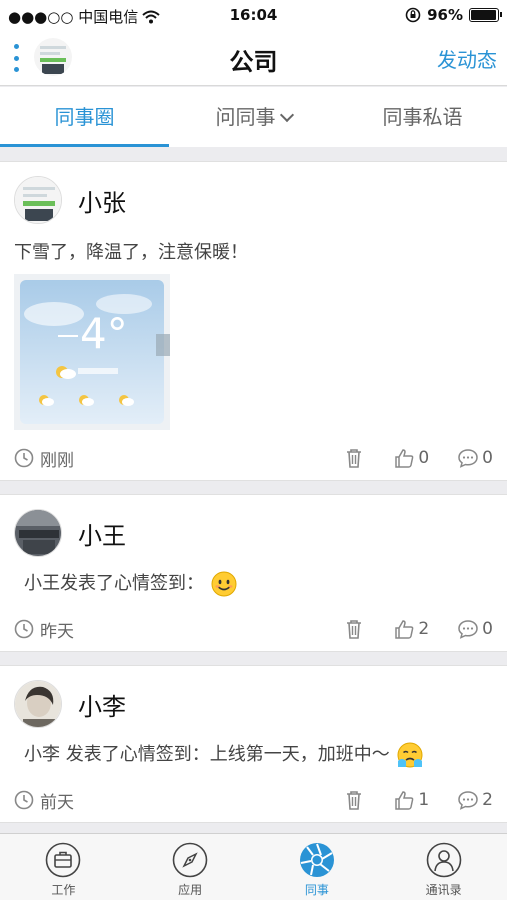  I want to click on segment-tabs: 同事圈 问同事 同事私语, so click(253, 117).